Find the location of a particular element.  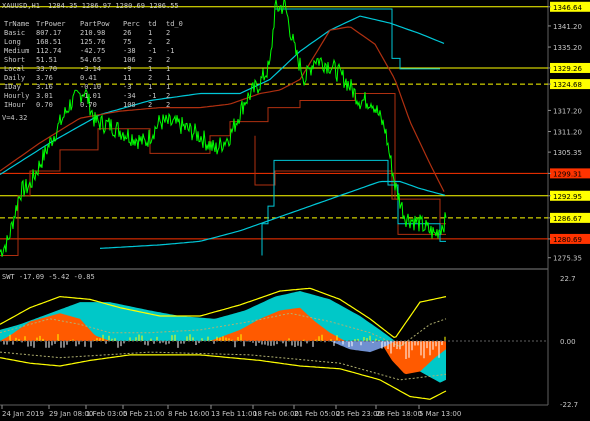

price-label: 1341.20 is located at coordinates (567, 27).